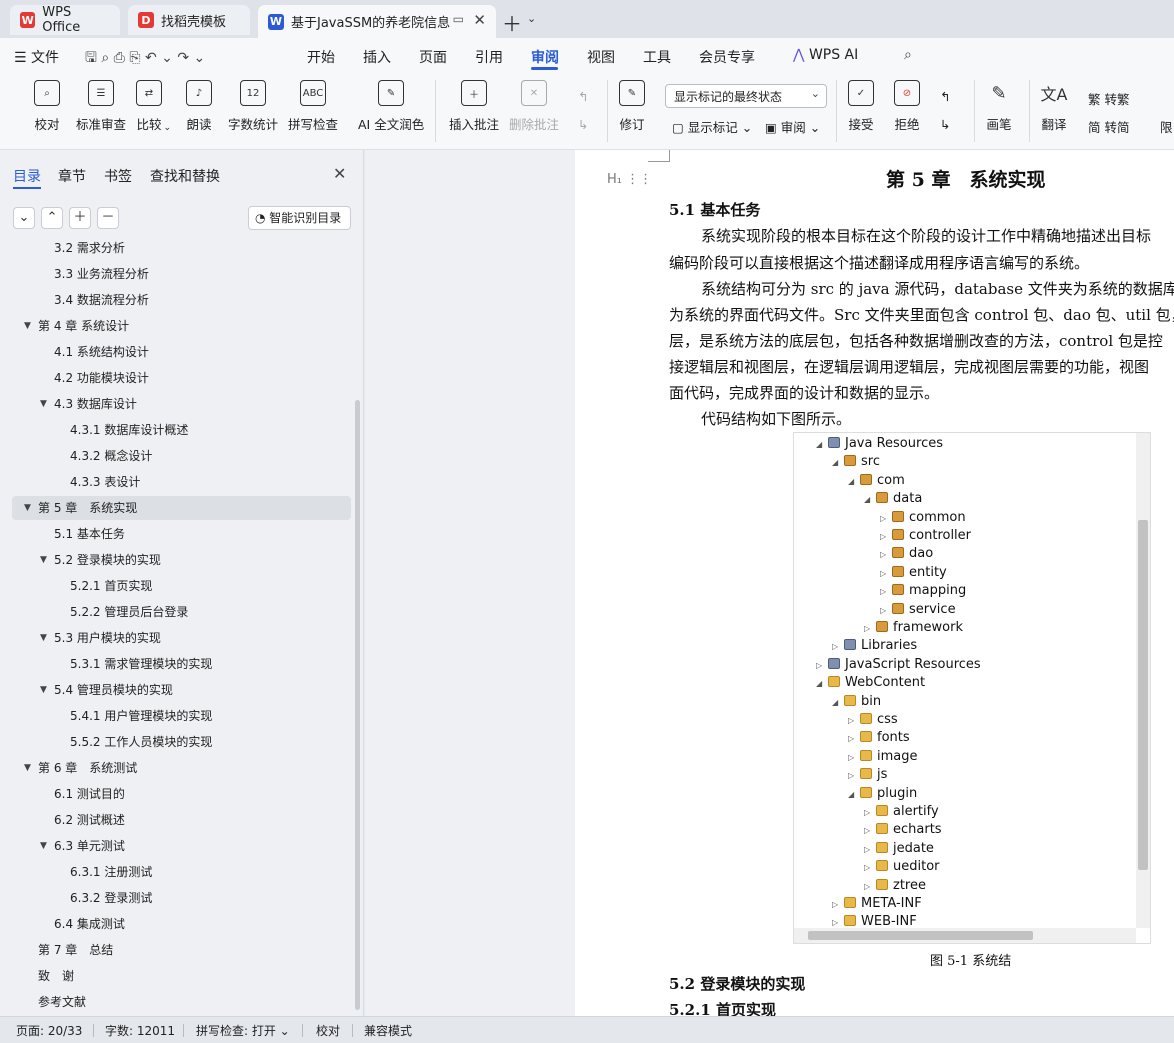 The height and width of the screenshot is (1043, 1174). I want to click on menu-wps-ai: ⋀ WPS AI, so click(825, 55).